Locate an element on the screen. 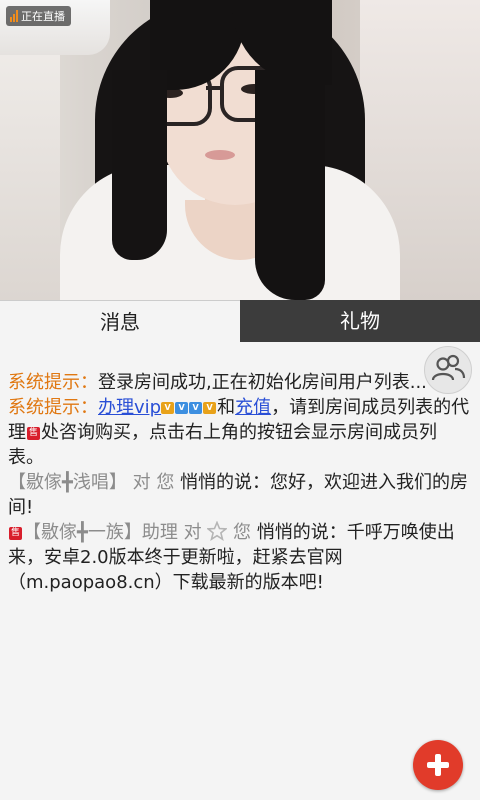 This screenshot has width=480, height=800. tab-gifts: 礼物 is located at coordinates (360, 321).